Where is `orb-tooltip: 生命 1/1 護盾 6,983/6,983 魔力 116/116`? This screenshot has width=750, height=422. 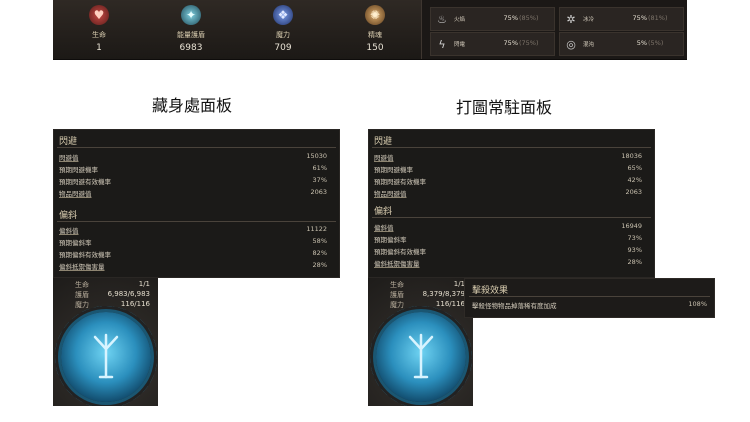 orb-tooltip: 生命 1/1 護盾 6,983/6,983 魔力 116/116 is located at coordinates (107, 295).